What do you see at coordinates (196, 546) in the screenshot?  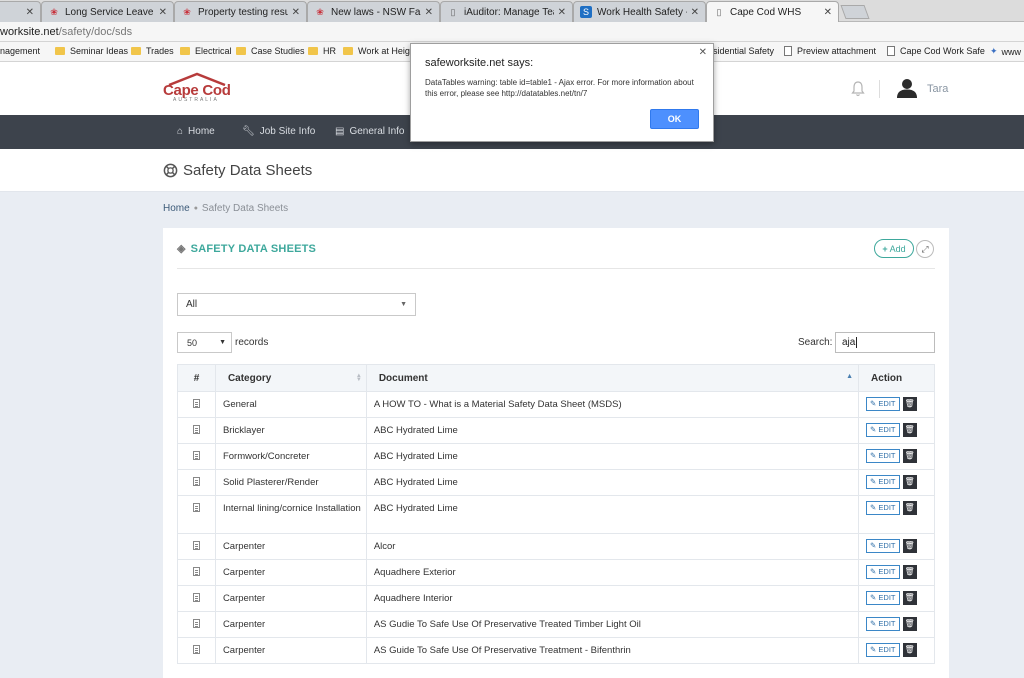 I see `row-doc-cell` at bounding box center [196, 546].